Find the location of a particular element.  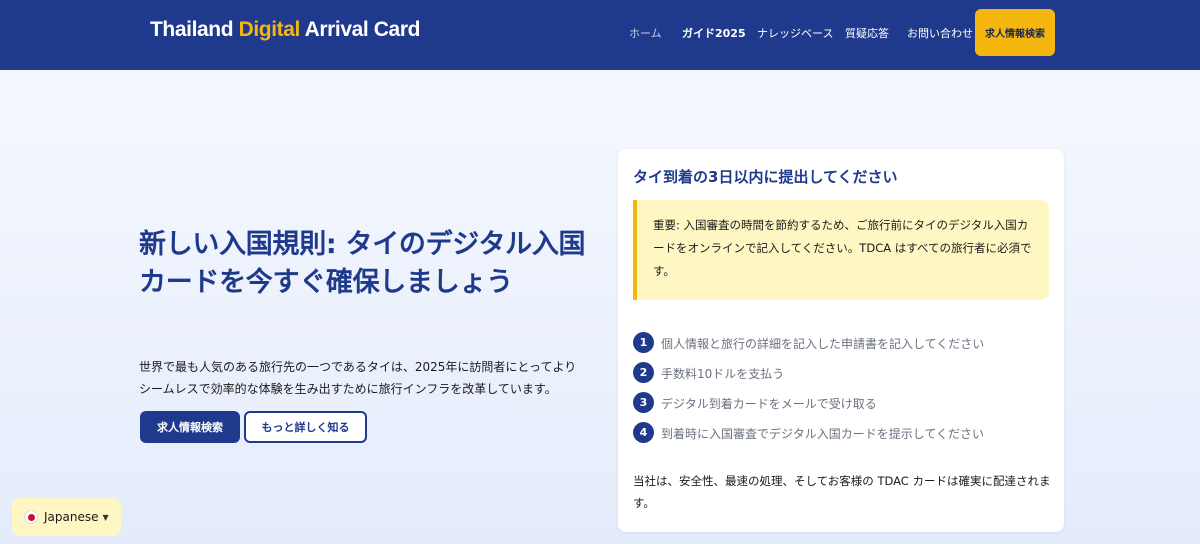

nav-knowledge-base: ナレッジベース is located at coordinates (795, 33).